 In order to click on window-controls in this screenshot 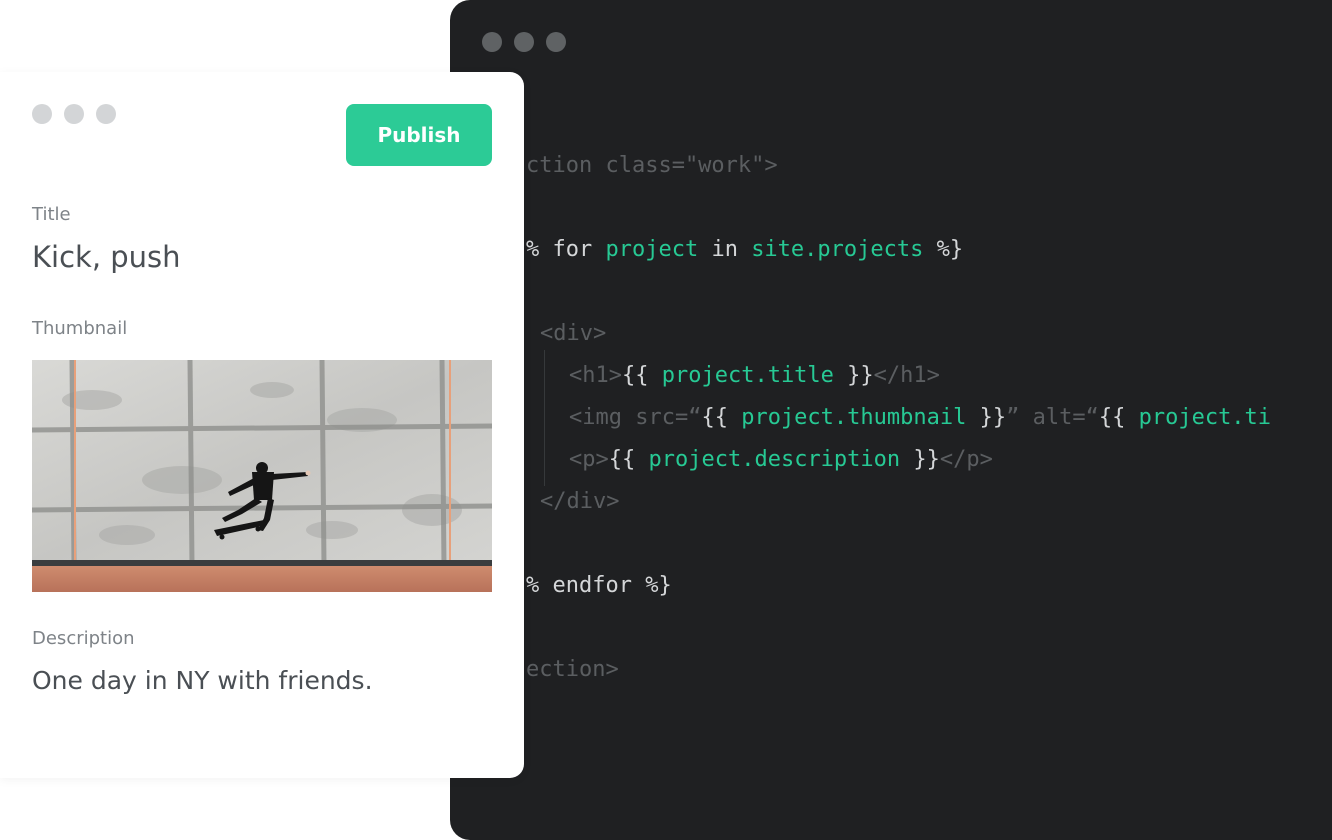, I will do `click(74, 114)`.